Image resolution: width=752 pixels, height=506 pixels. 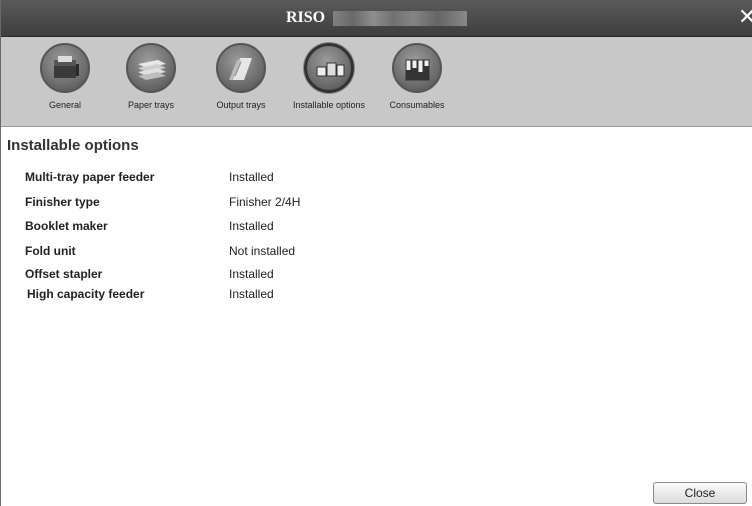 What do you see at coordinates (329, 68) in the screenshot?
I see `printer-options-icon` at bounding box center [329, 68].